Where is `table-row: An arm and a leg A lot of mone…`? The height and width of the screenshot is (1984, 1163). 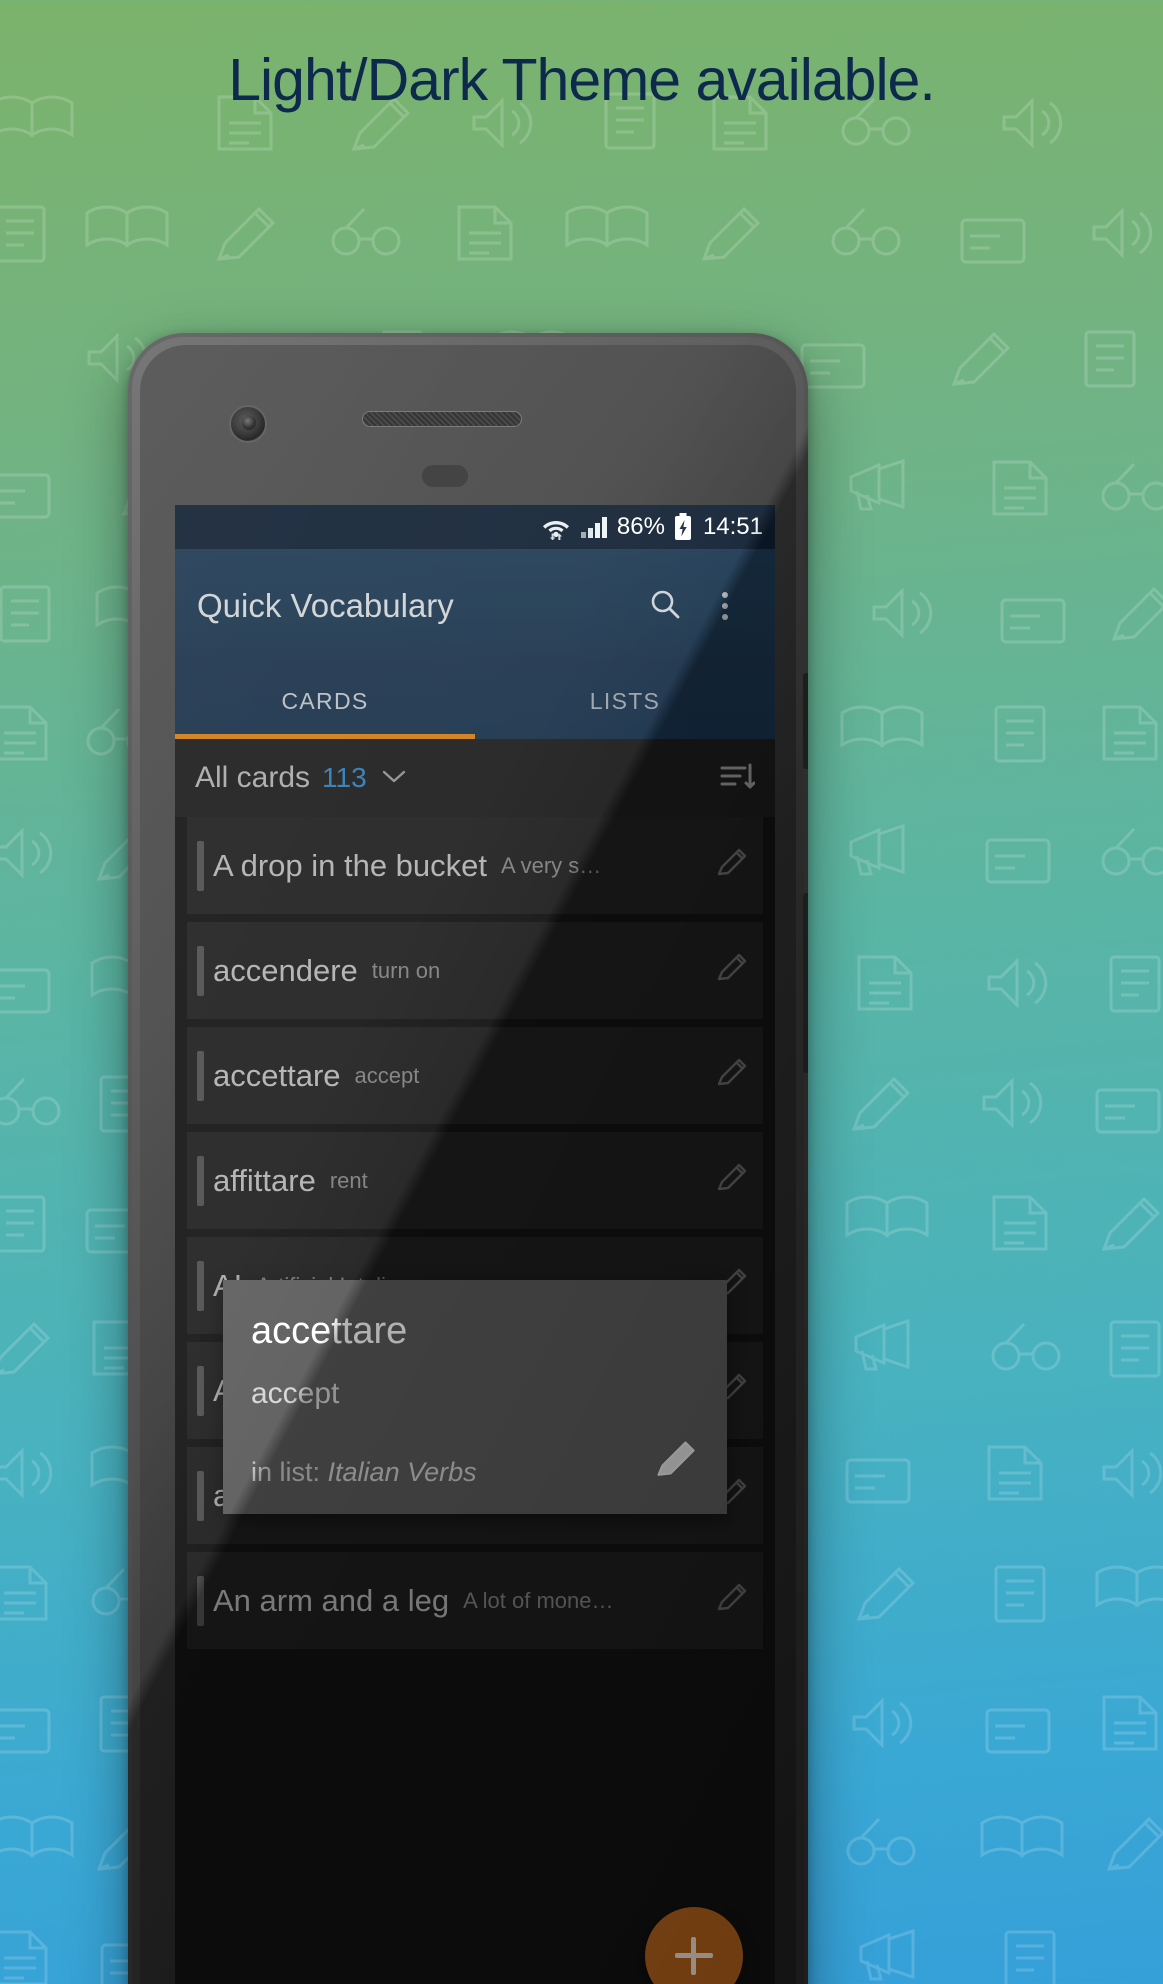 table-row: An arm and a leg A lot of mone… is located at coordinates (475, 1600).